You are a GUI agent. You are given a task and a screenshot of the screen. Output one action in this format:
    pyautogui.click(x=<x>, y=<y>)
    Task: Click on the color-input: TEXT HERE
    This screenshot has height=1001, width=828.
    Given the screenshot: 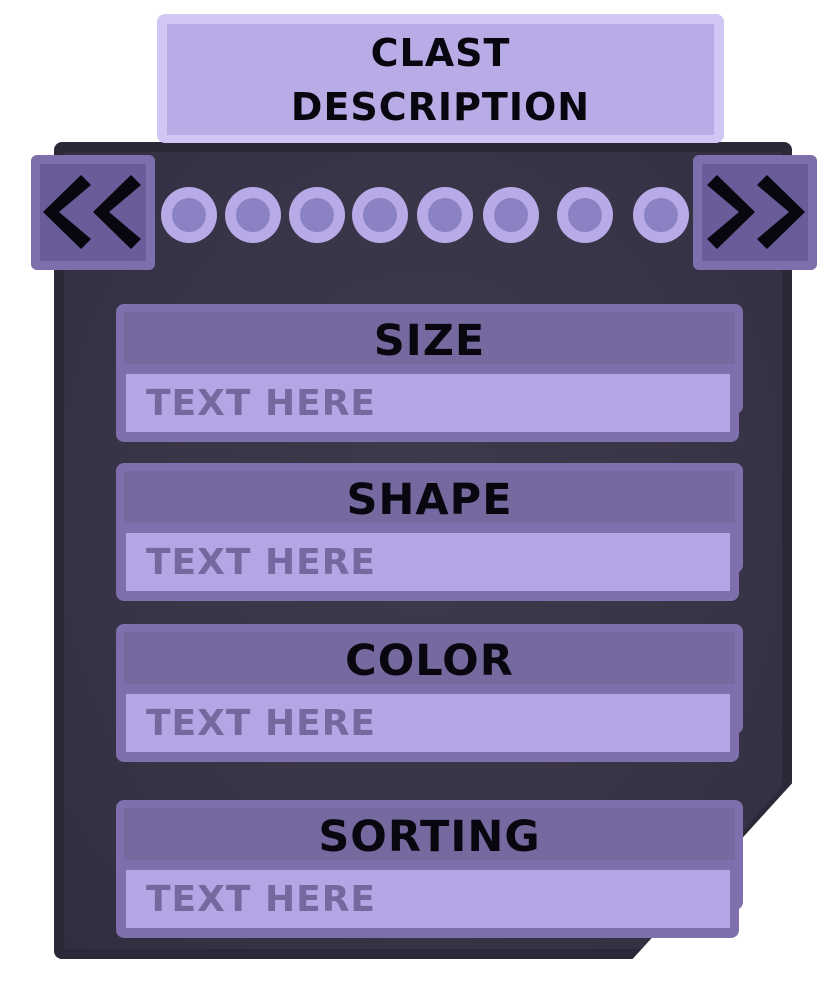 What is the action you would take?
    pyautogui.click(x=428, y=723)
    